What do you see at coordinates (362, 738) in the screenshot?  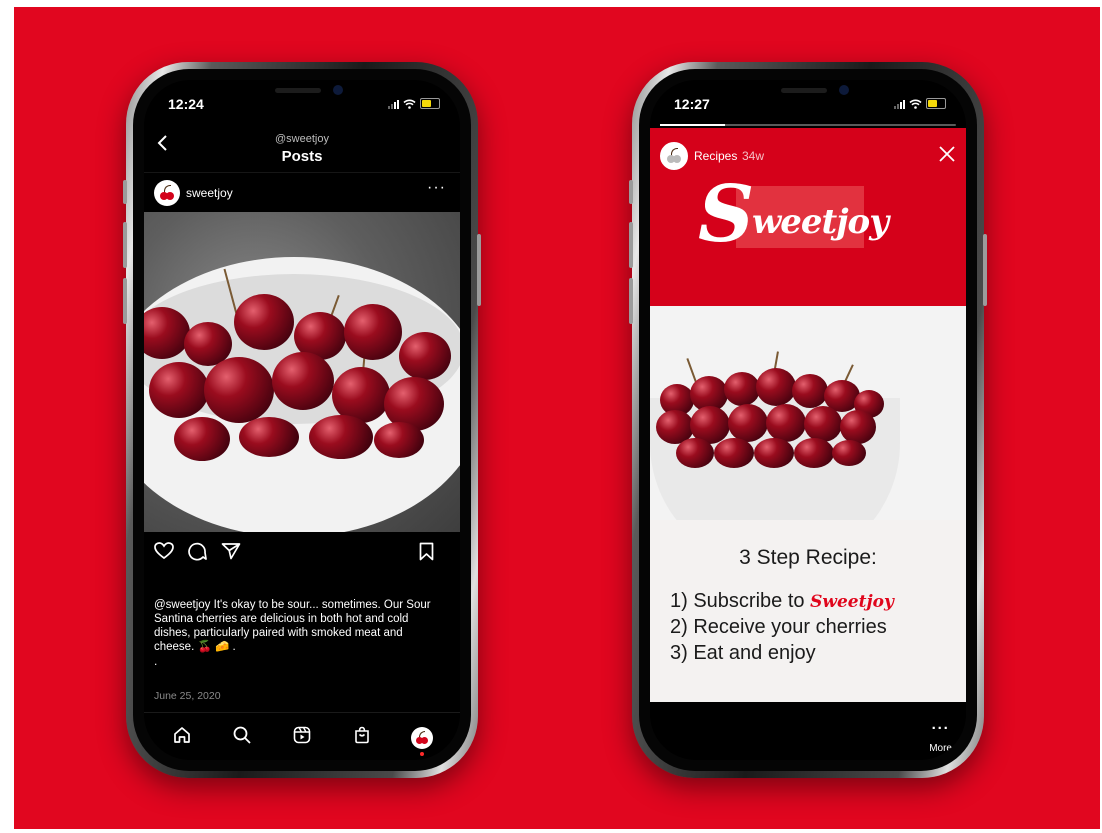 I see `shop-icon` at bounding box center [362, 738].